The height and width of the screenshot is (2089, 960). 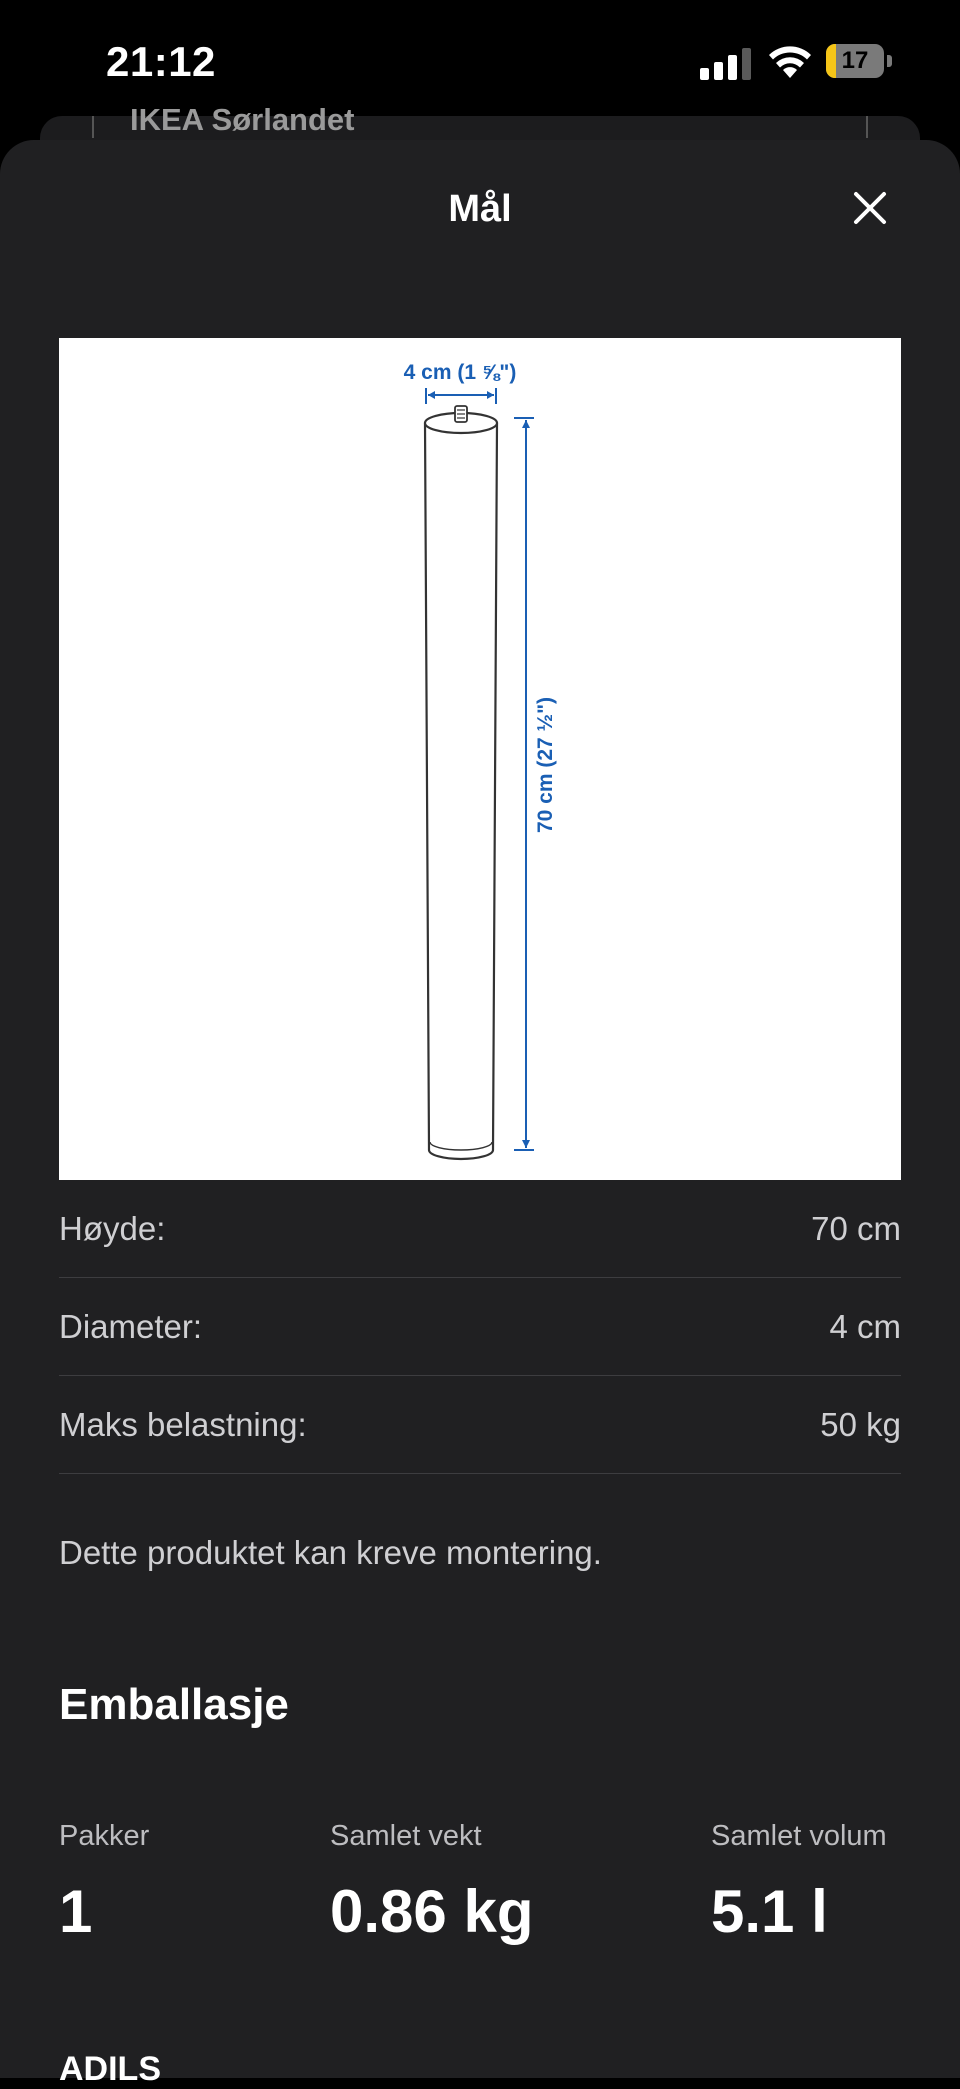 What do you see at coordinates (330, 1552) in the screenshot?
I see `assembly-note: Dette produktet kan kreve montering.` at bounding box center [330, 1552].